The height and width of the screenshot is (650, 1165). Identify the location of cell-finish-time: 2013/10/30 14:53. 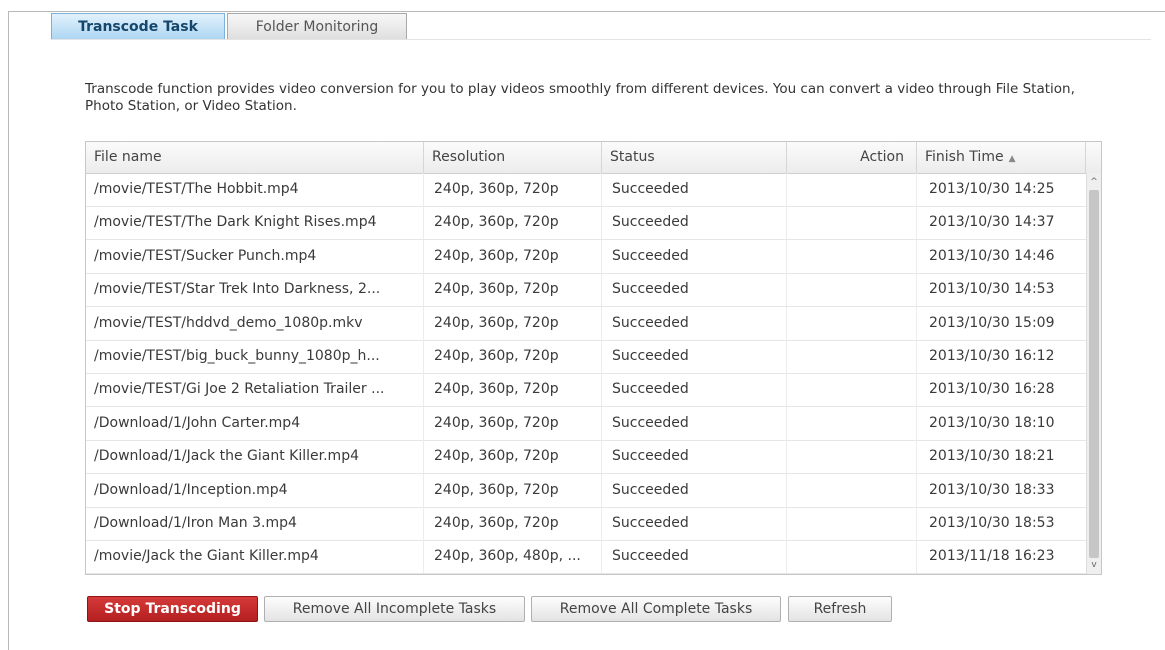
(992, 289).